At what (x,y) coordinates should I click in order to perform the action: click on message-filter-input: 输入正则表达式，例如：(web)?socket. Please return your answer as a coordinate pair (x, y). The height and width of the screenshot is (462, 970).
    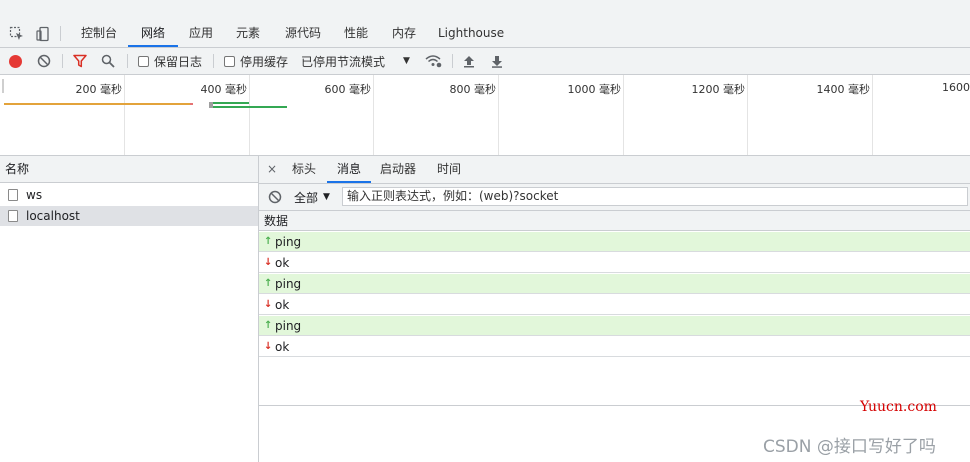
    Looking at the image, I should click on (655, 196).